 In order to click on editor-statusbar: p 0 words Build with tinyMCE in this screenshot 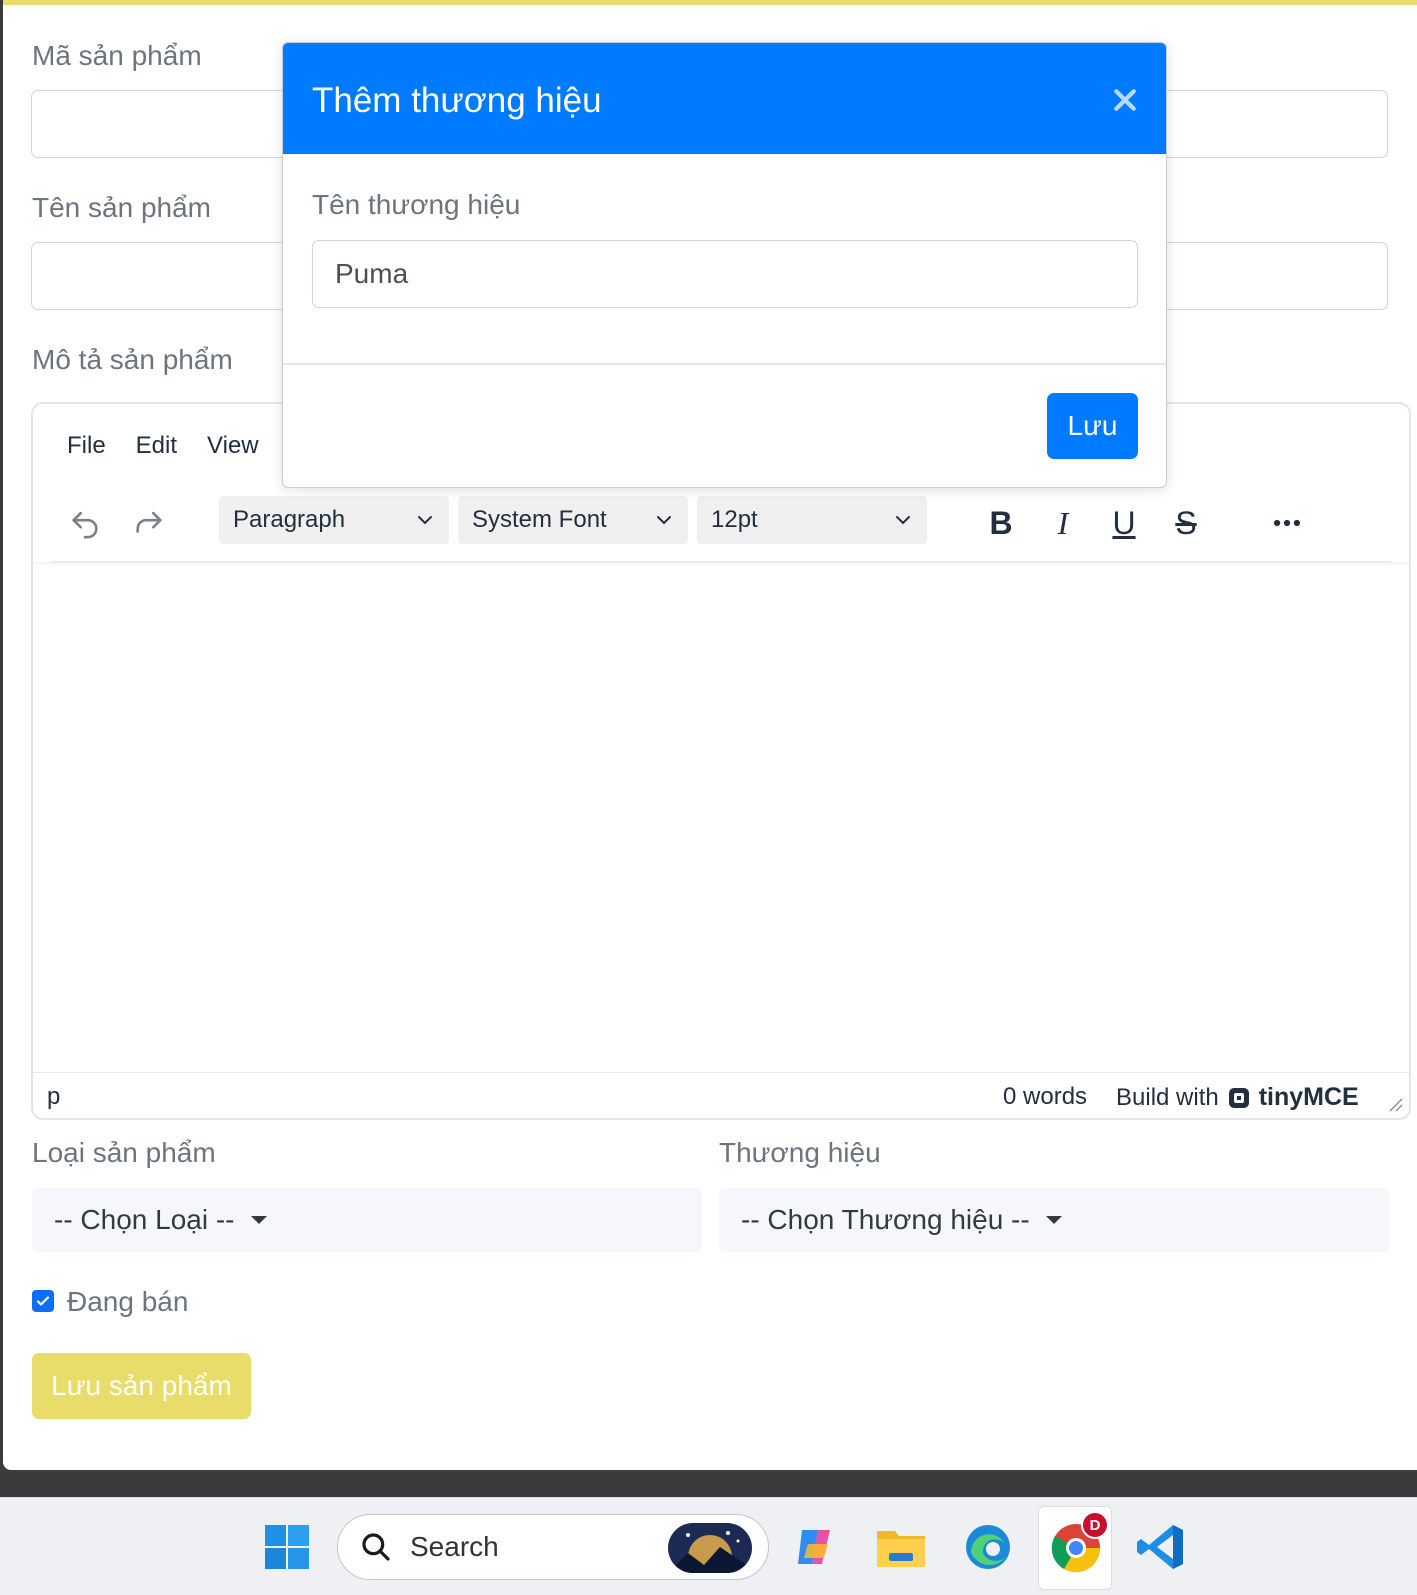, I will do `click(721, 1095)`.